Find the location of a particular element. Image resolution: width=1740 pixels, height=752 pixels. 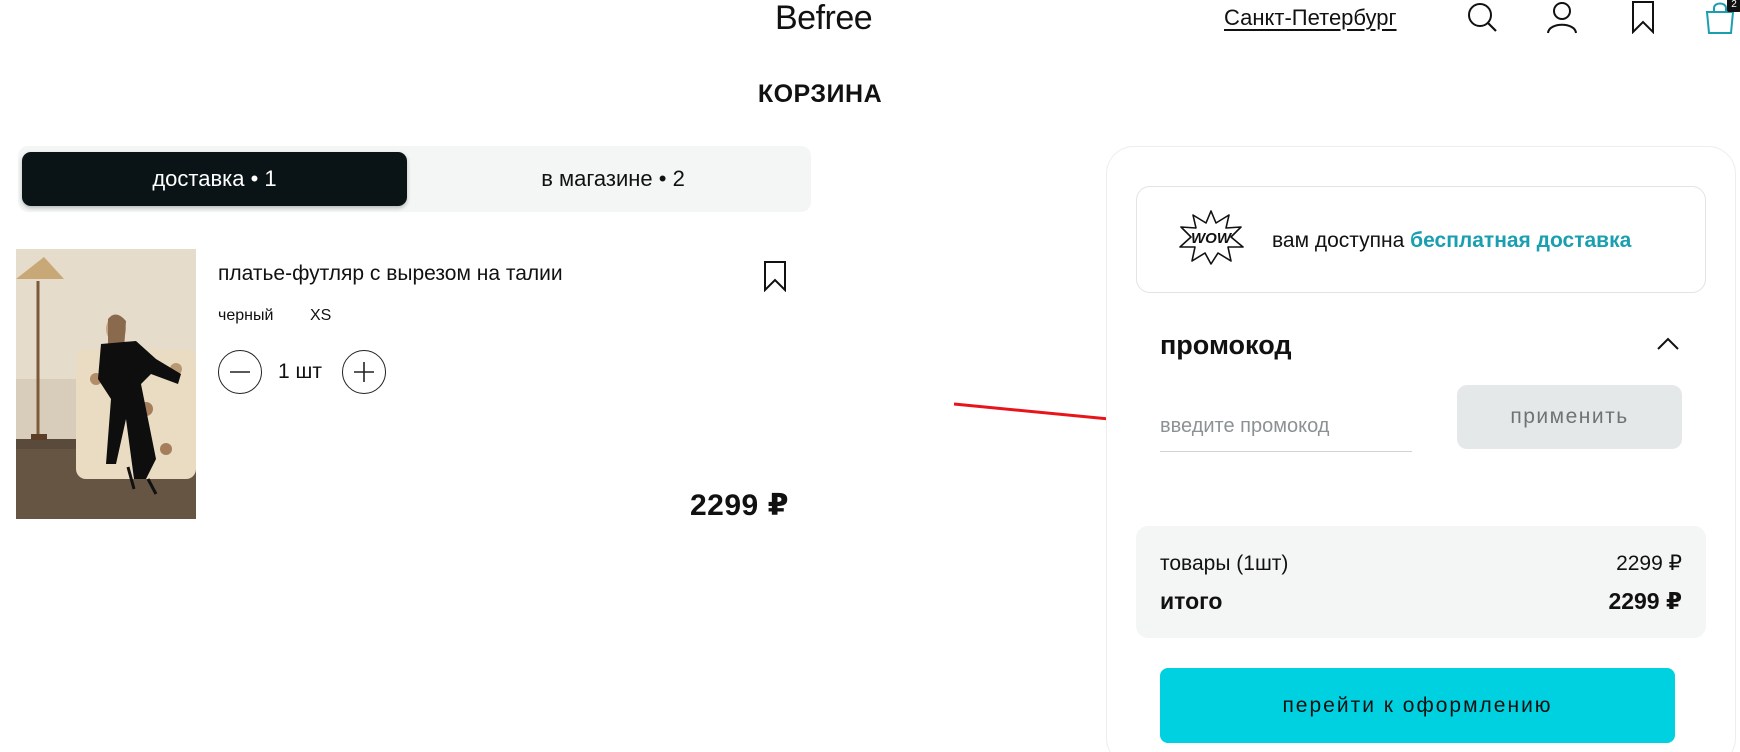

wow-burst-icon: WOW is located at coordinates (1211, 237).